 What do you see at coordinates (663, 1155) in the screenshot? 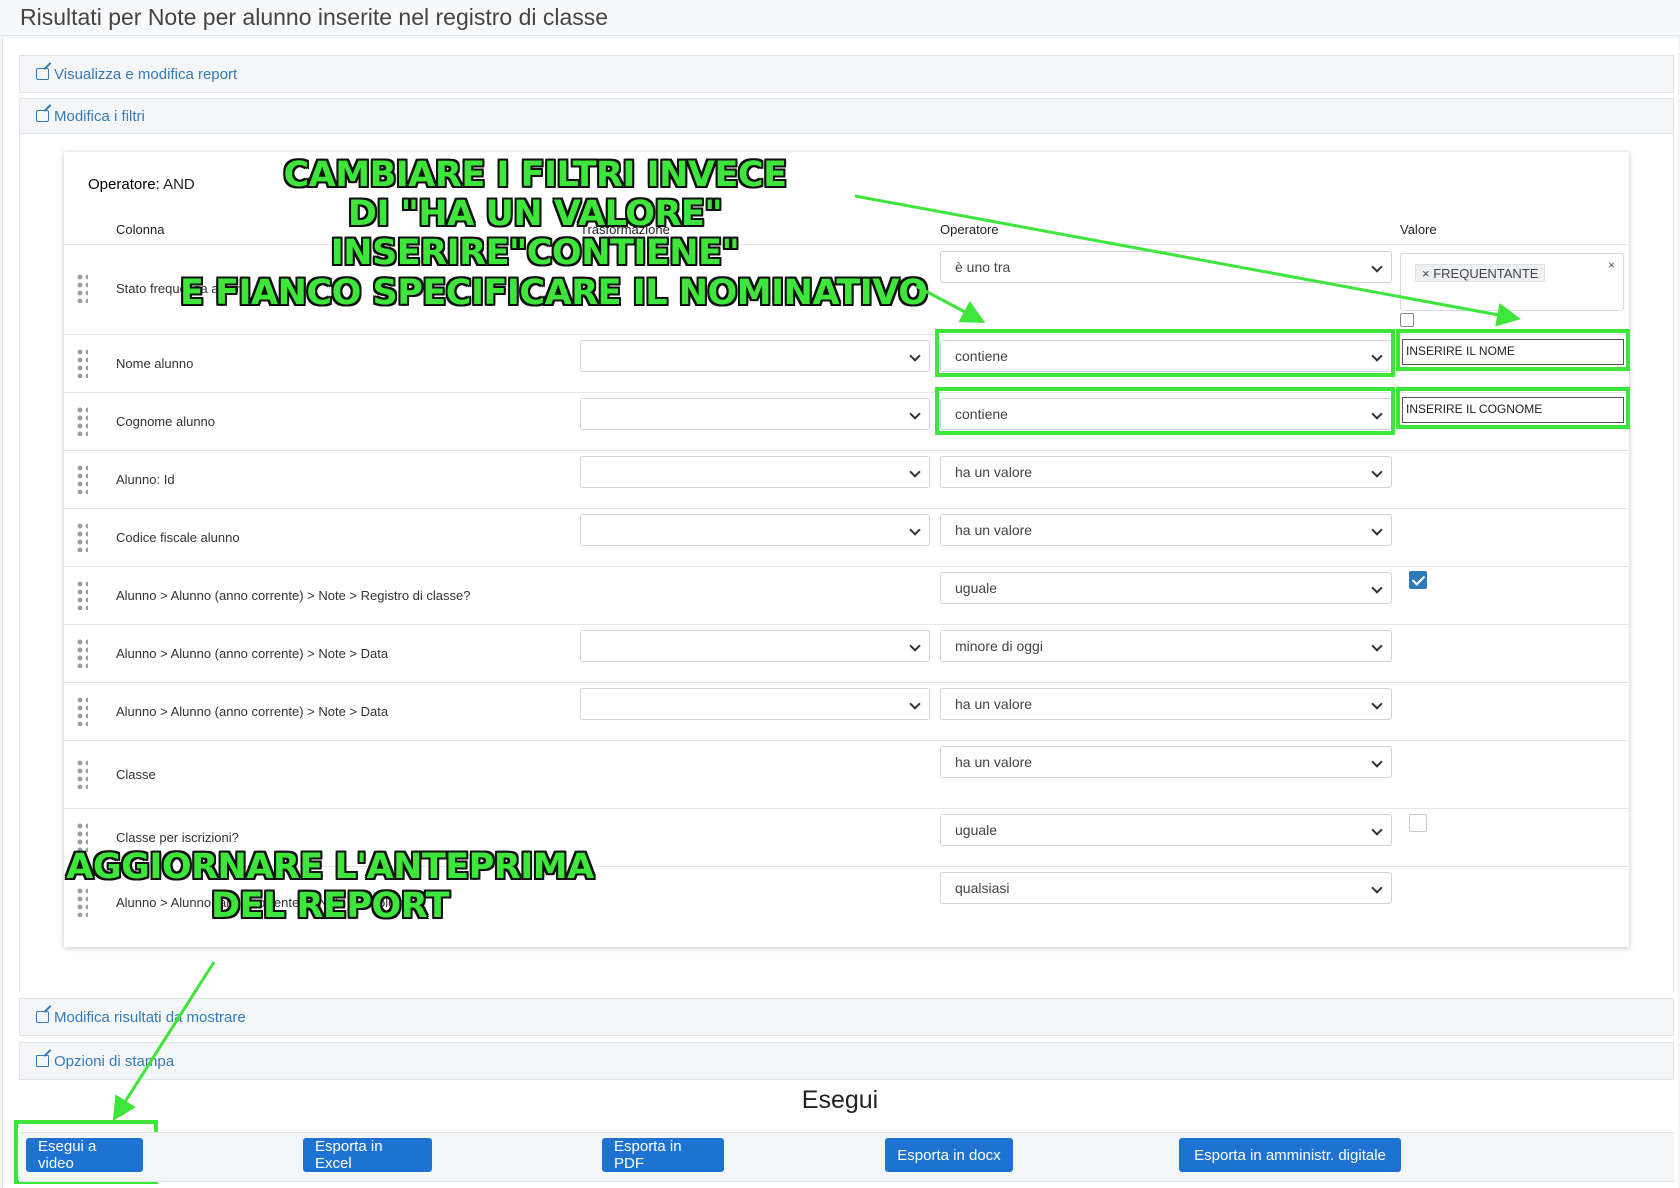
I see `export-pdf-button: Esporta in PDF` at bounding box center [663, 1155].